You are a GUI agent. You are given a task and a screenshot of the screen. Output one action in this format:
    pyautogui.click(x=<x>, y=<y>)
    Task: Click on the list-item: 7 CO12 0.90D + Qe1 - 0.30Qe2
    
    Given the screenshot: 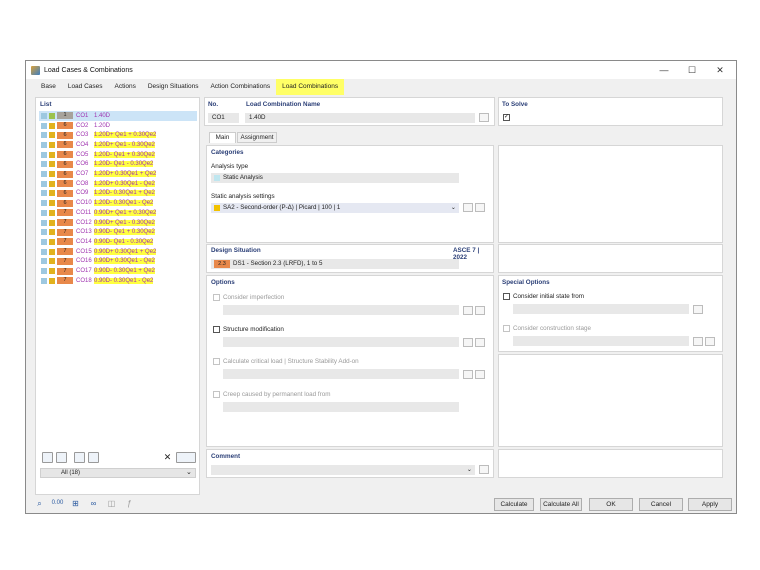 What is the action you would take?
    pyautogui.click(x=118, y=223)
    